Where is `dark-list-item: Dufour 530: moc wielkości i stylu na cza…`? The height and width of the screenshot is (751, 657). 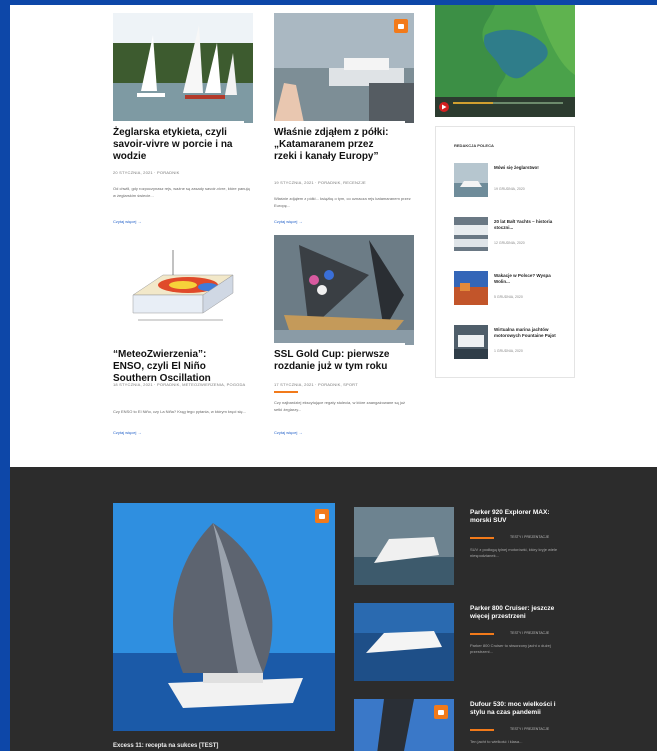
dark-list-item: Dufour 530: moc wielkości i stylu na cza… is located at coordinates (464, 725).